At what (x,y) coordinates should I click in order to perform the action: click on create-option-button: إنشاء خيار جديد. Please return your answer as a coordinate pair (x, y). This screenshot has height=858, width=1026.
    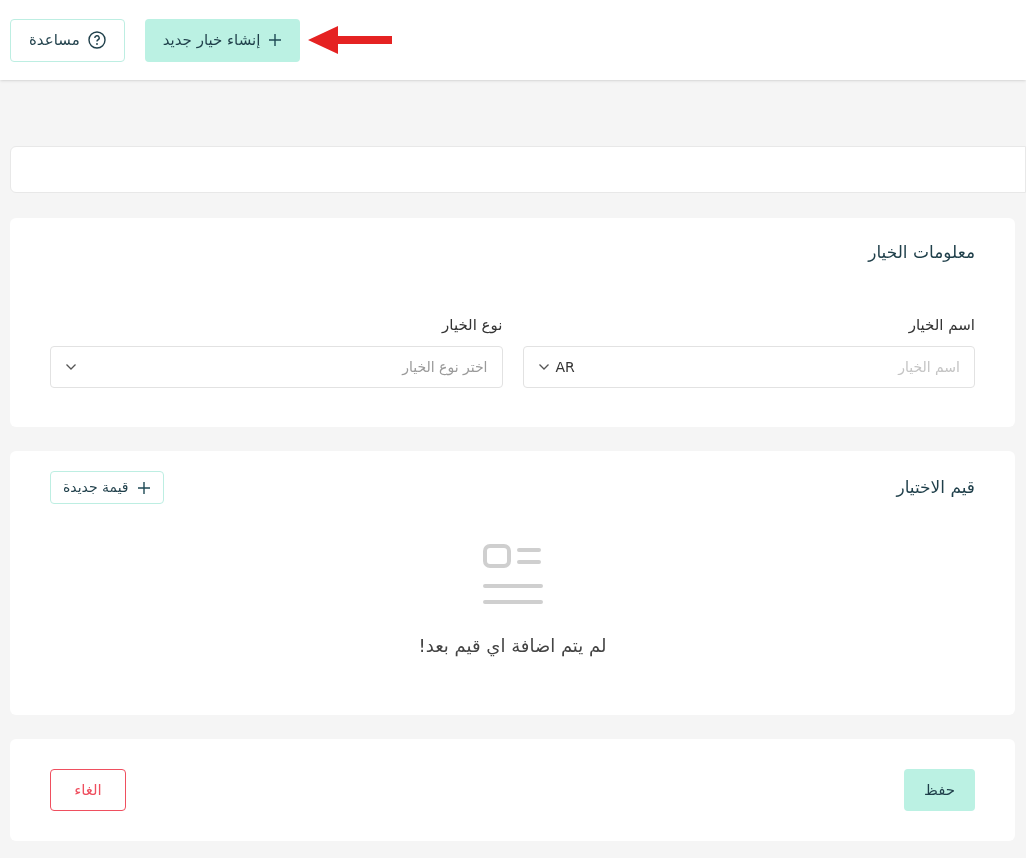
    Looking at the image, I should click on (222, 40).